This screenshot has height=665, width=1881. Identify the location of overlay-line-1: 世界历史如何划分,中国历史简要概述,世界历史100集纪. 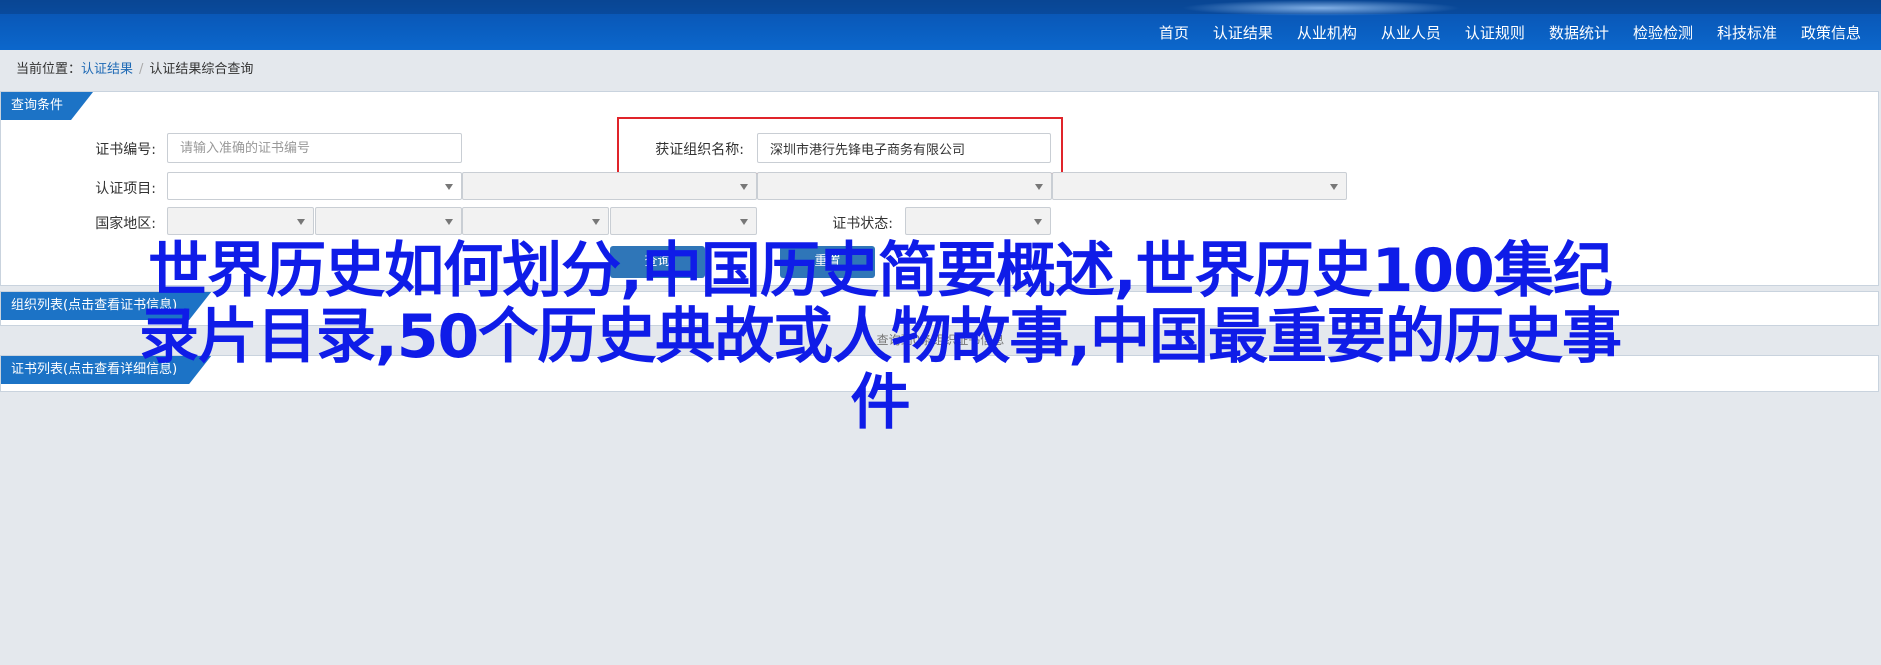
(880, 271).